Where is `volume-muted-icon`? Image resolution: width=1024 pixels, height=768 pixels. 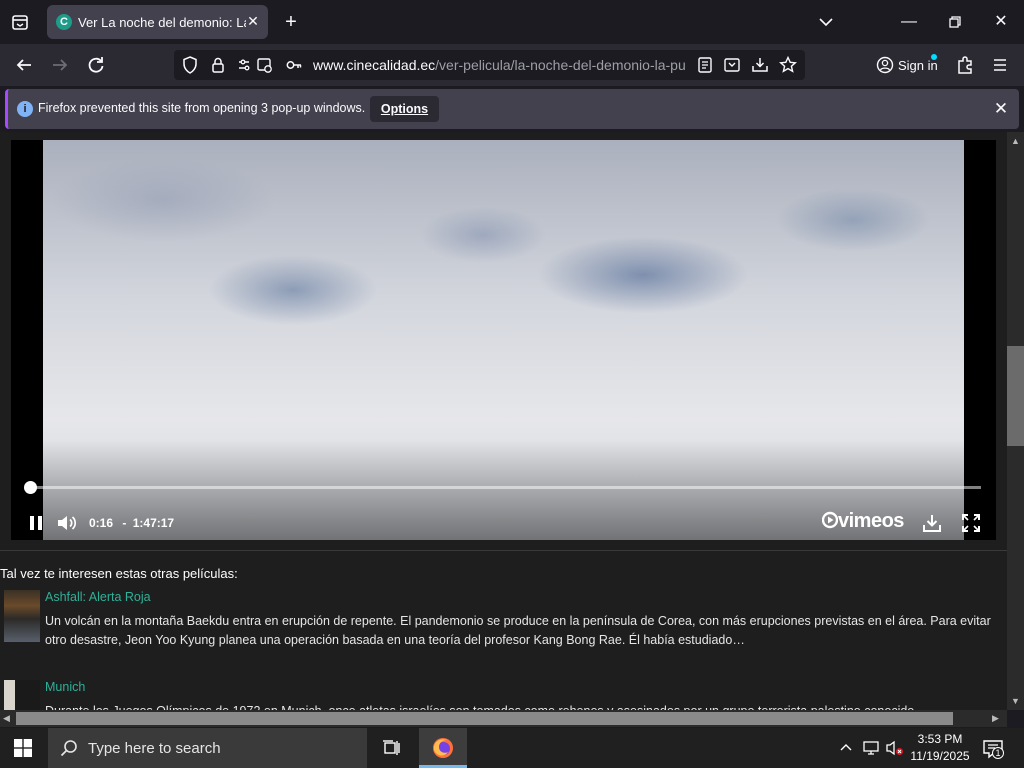 volume-muted-icon is located at coordinates (895, 748).